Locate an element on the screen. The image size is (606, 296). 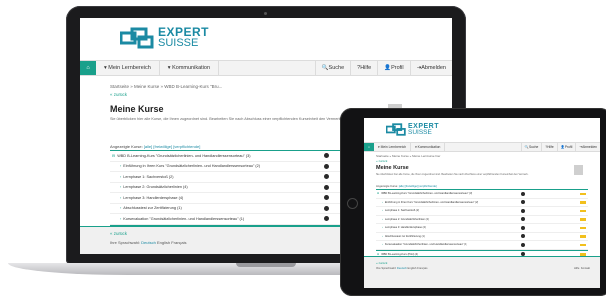
course-row: › Abschlusstest zur Zertifizierung (1) is located at coordinates (482, 237).